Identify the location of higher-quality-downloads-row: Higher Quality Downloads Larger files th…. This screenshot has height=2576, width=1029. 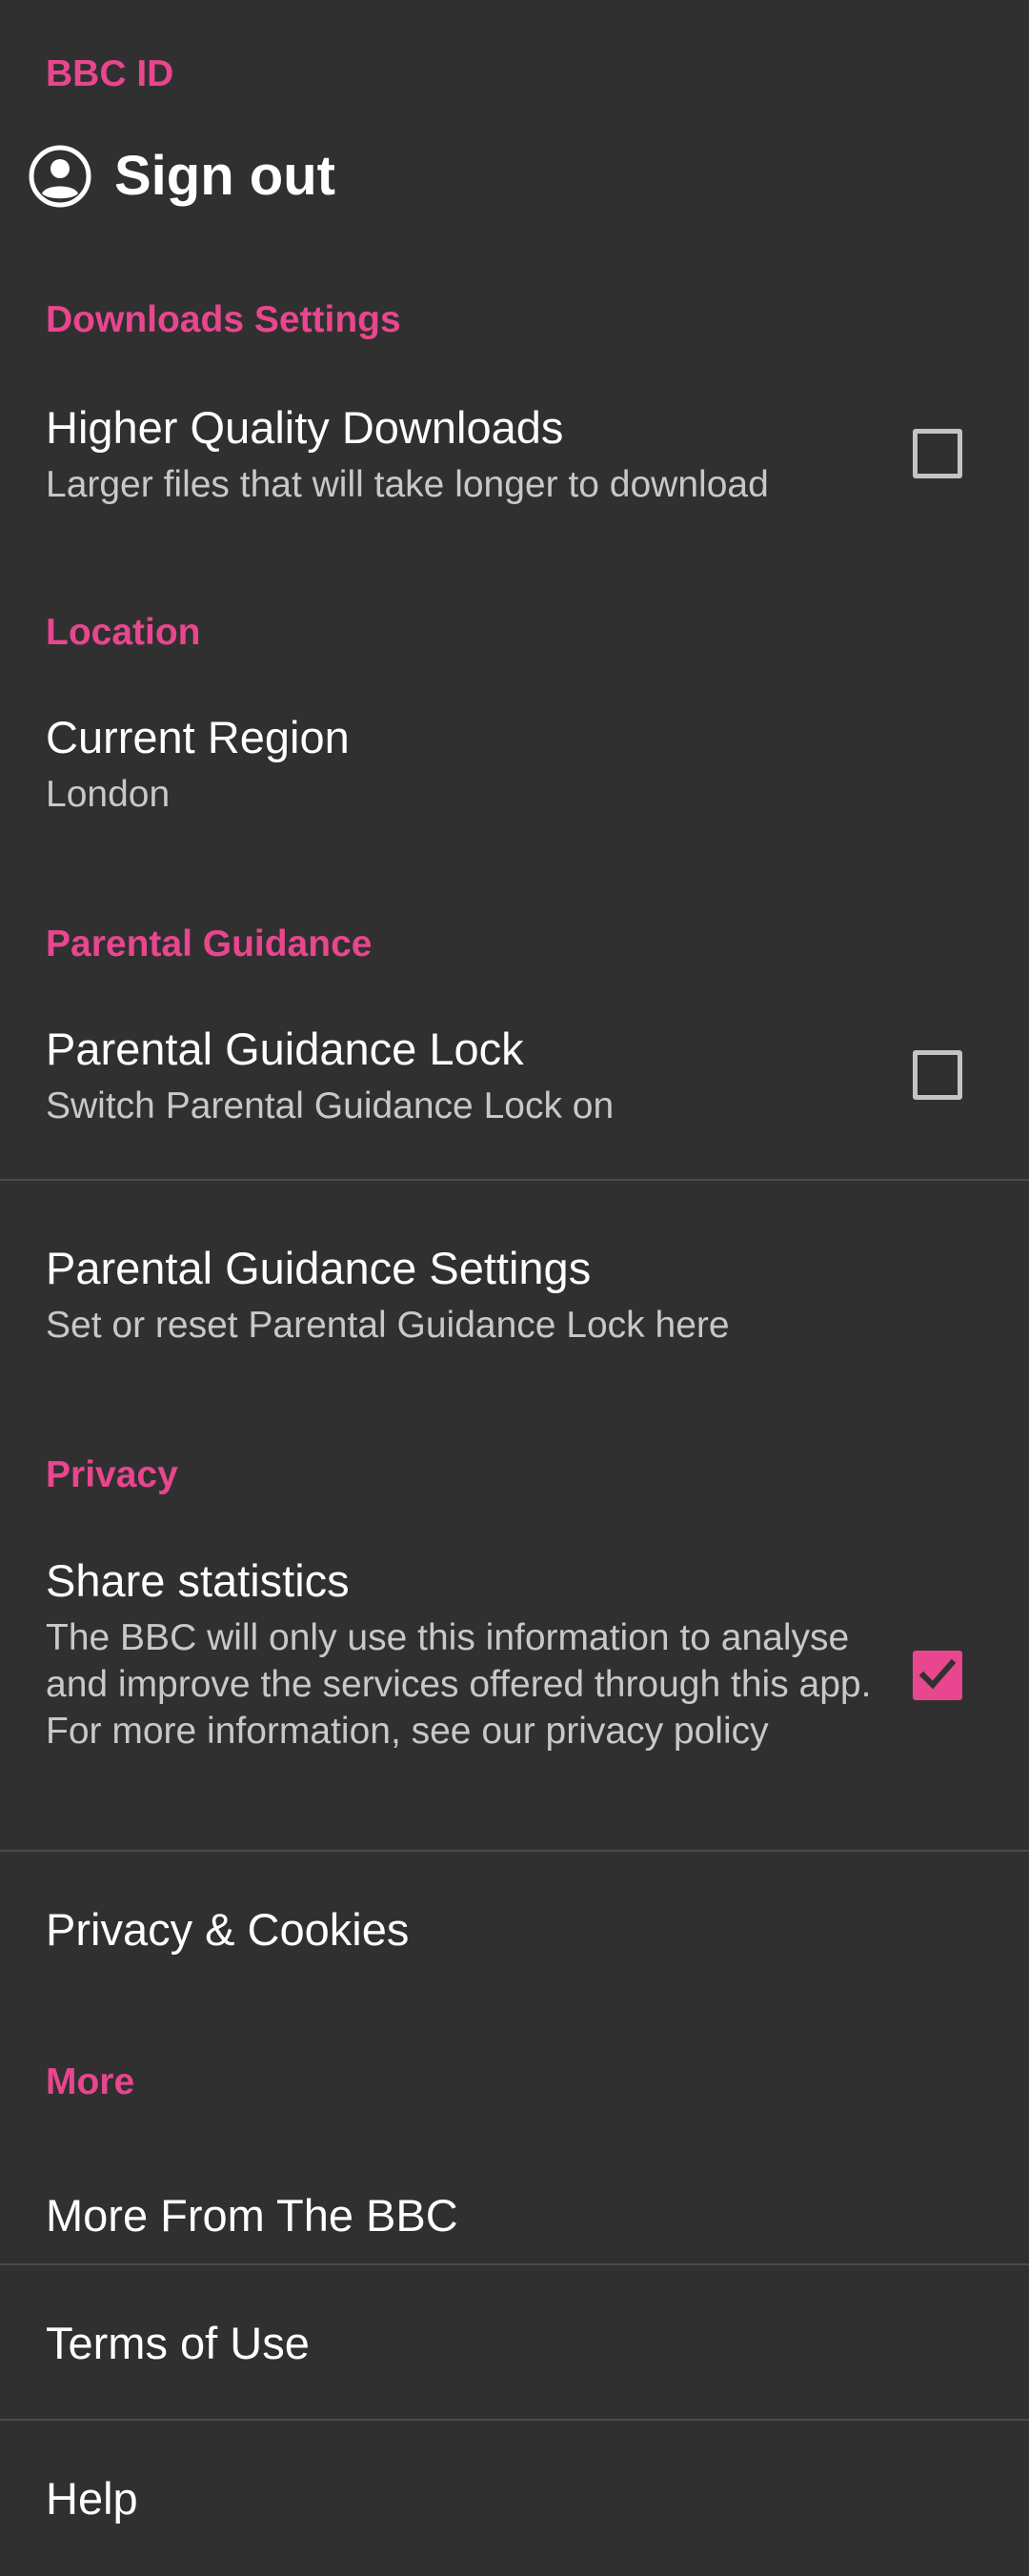
(514, 452).